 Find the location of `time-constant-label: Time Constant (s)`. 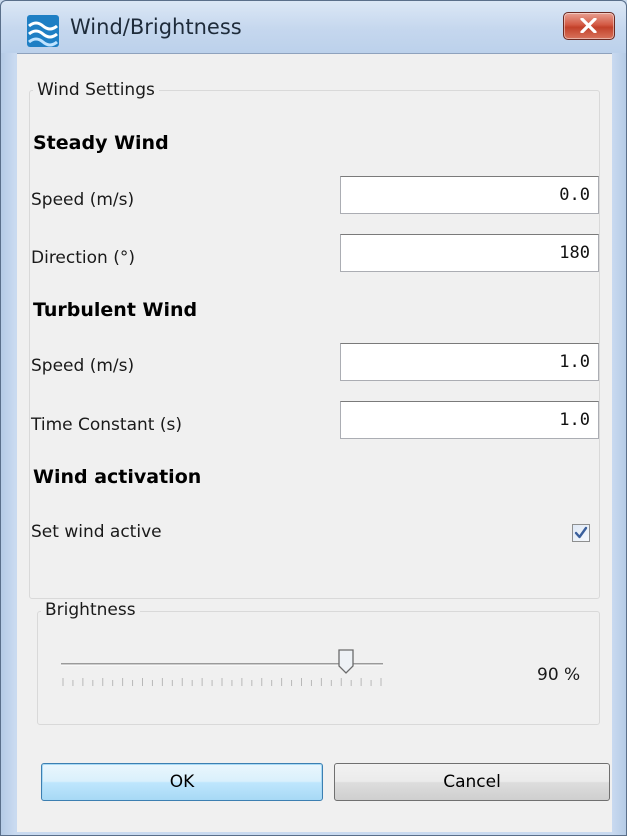

time-constant-label: Time Constant (s) is located at coordinates (106, 425).